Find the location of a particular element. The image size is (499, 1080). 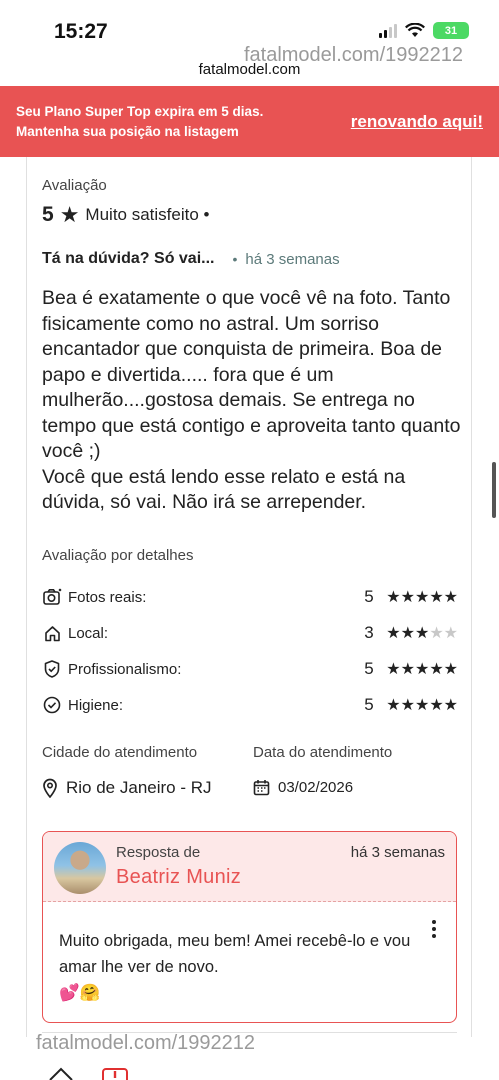

scrollbar is located at coordinates (494, 490).